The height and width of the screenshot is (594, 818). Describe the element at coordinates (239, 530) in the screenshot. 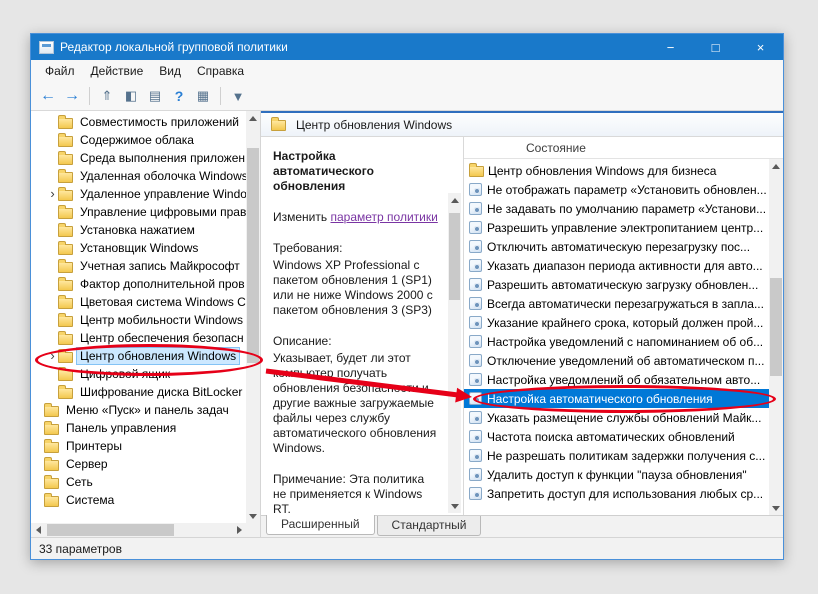

I see `scroll-right-button` at that location.